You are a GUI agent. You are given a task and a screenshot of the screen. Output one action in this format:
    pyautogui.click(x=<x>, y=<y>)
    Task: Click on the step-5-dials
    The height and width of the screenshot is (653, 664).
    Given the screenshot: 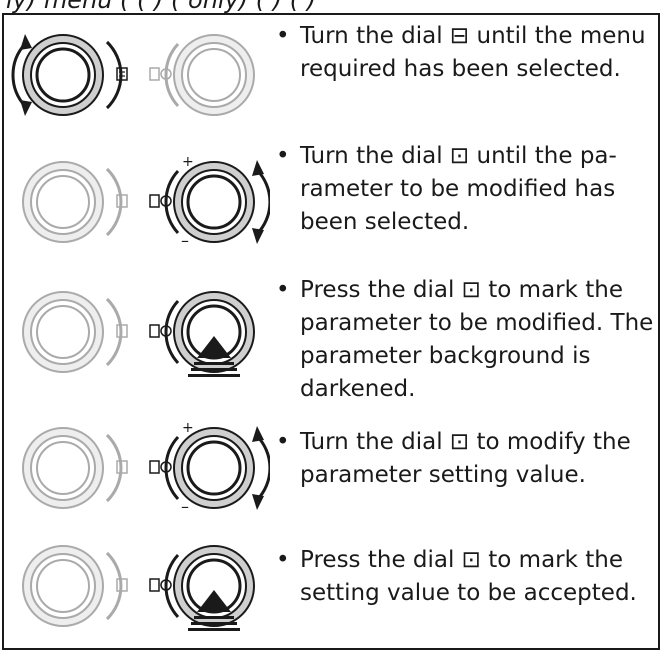 What is the action you would take?
    pyautogui.click(x=138, y=588)
    